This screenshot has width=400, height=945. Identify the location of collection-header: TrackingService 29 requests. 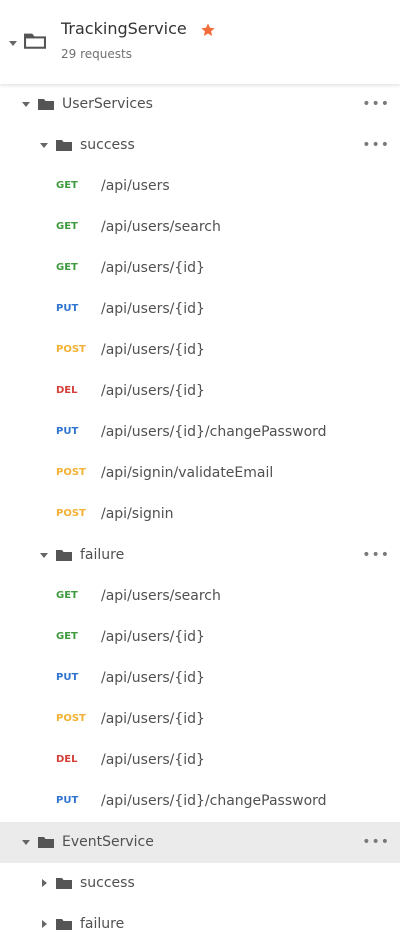
(200, 42).